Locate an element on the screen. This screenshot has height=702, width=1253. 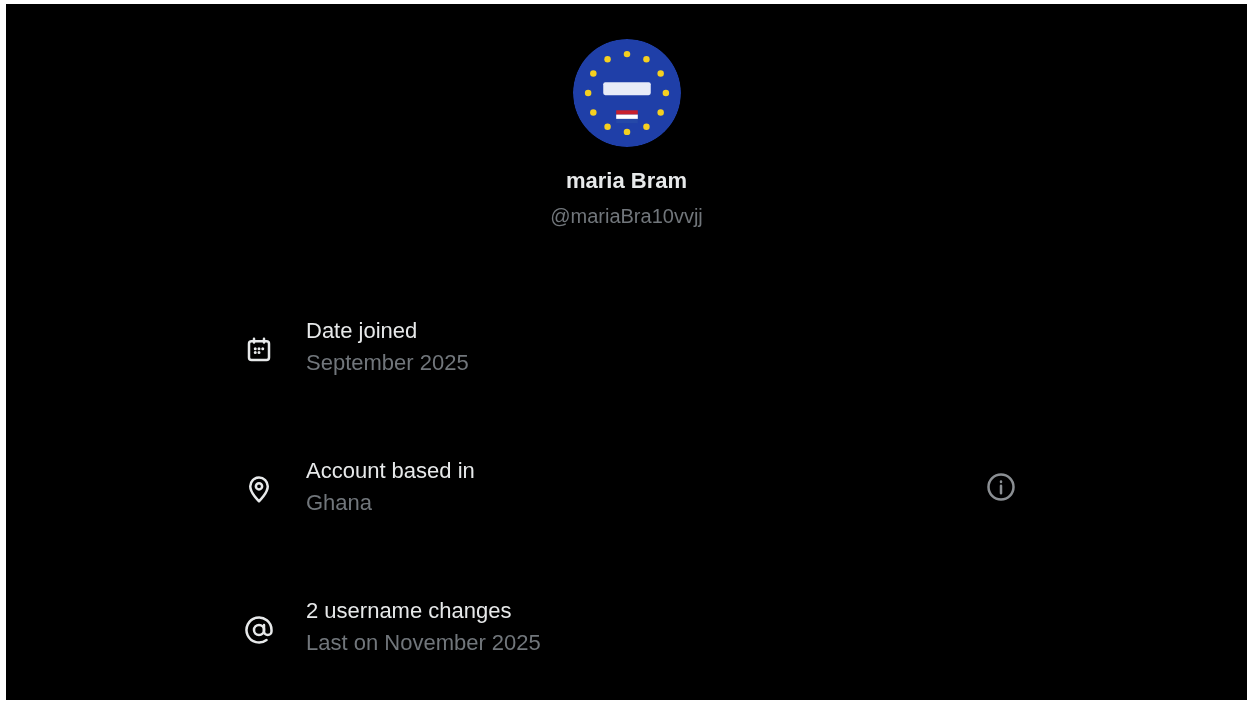
username-handle: @mariaBra10vvjj is located at coordinates (626, 216).